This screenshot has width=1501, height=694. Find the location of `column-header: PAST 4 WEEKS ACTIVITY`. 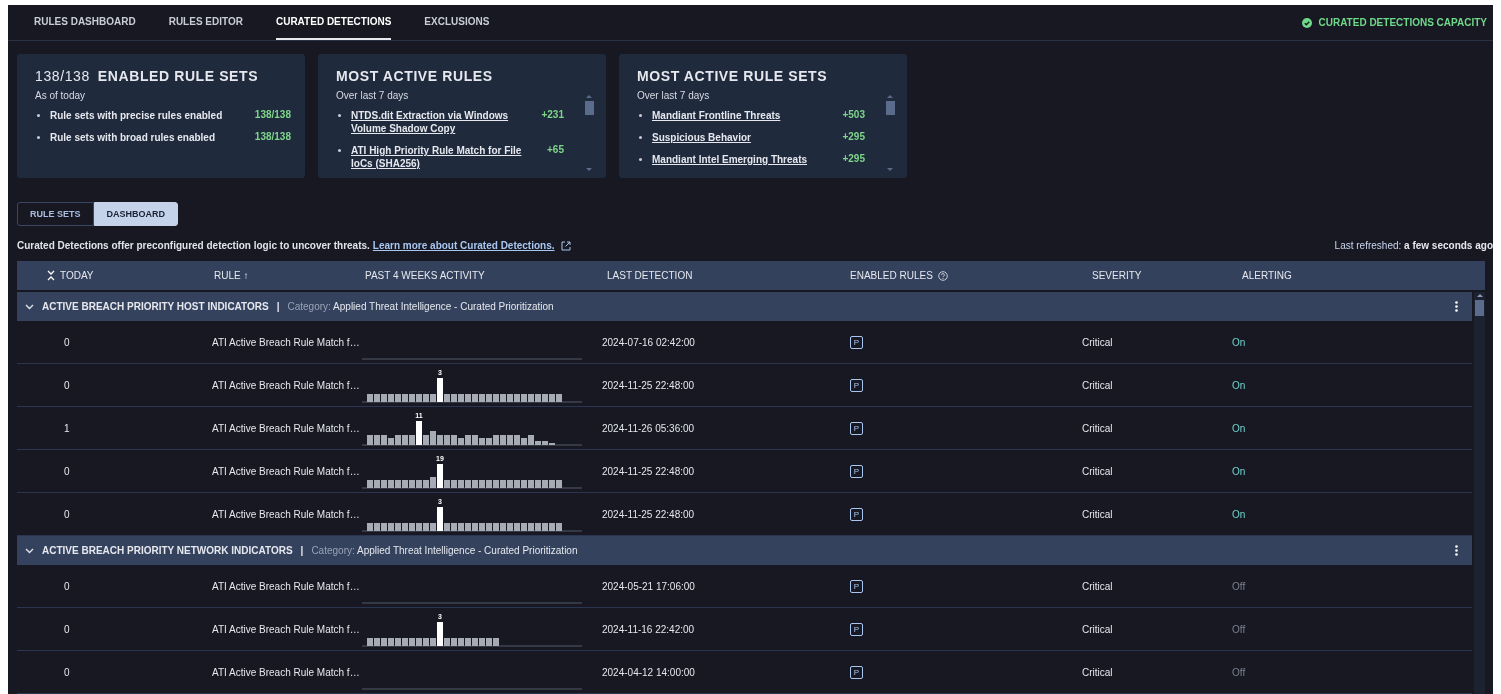

column-header: PAST 4 WEEKS ACTIVITY is located at coordinates (425, 275).